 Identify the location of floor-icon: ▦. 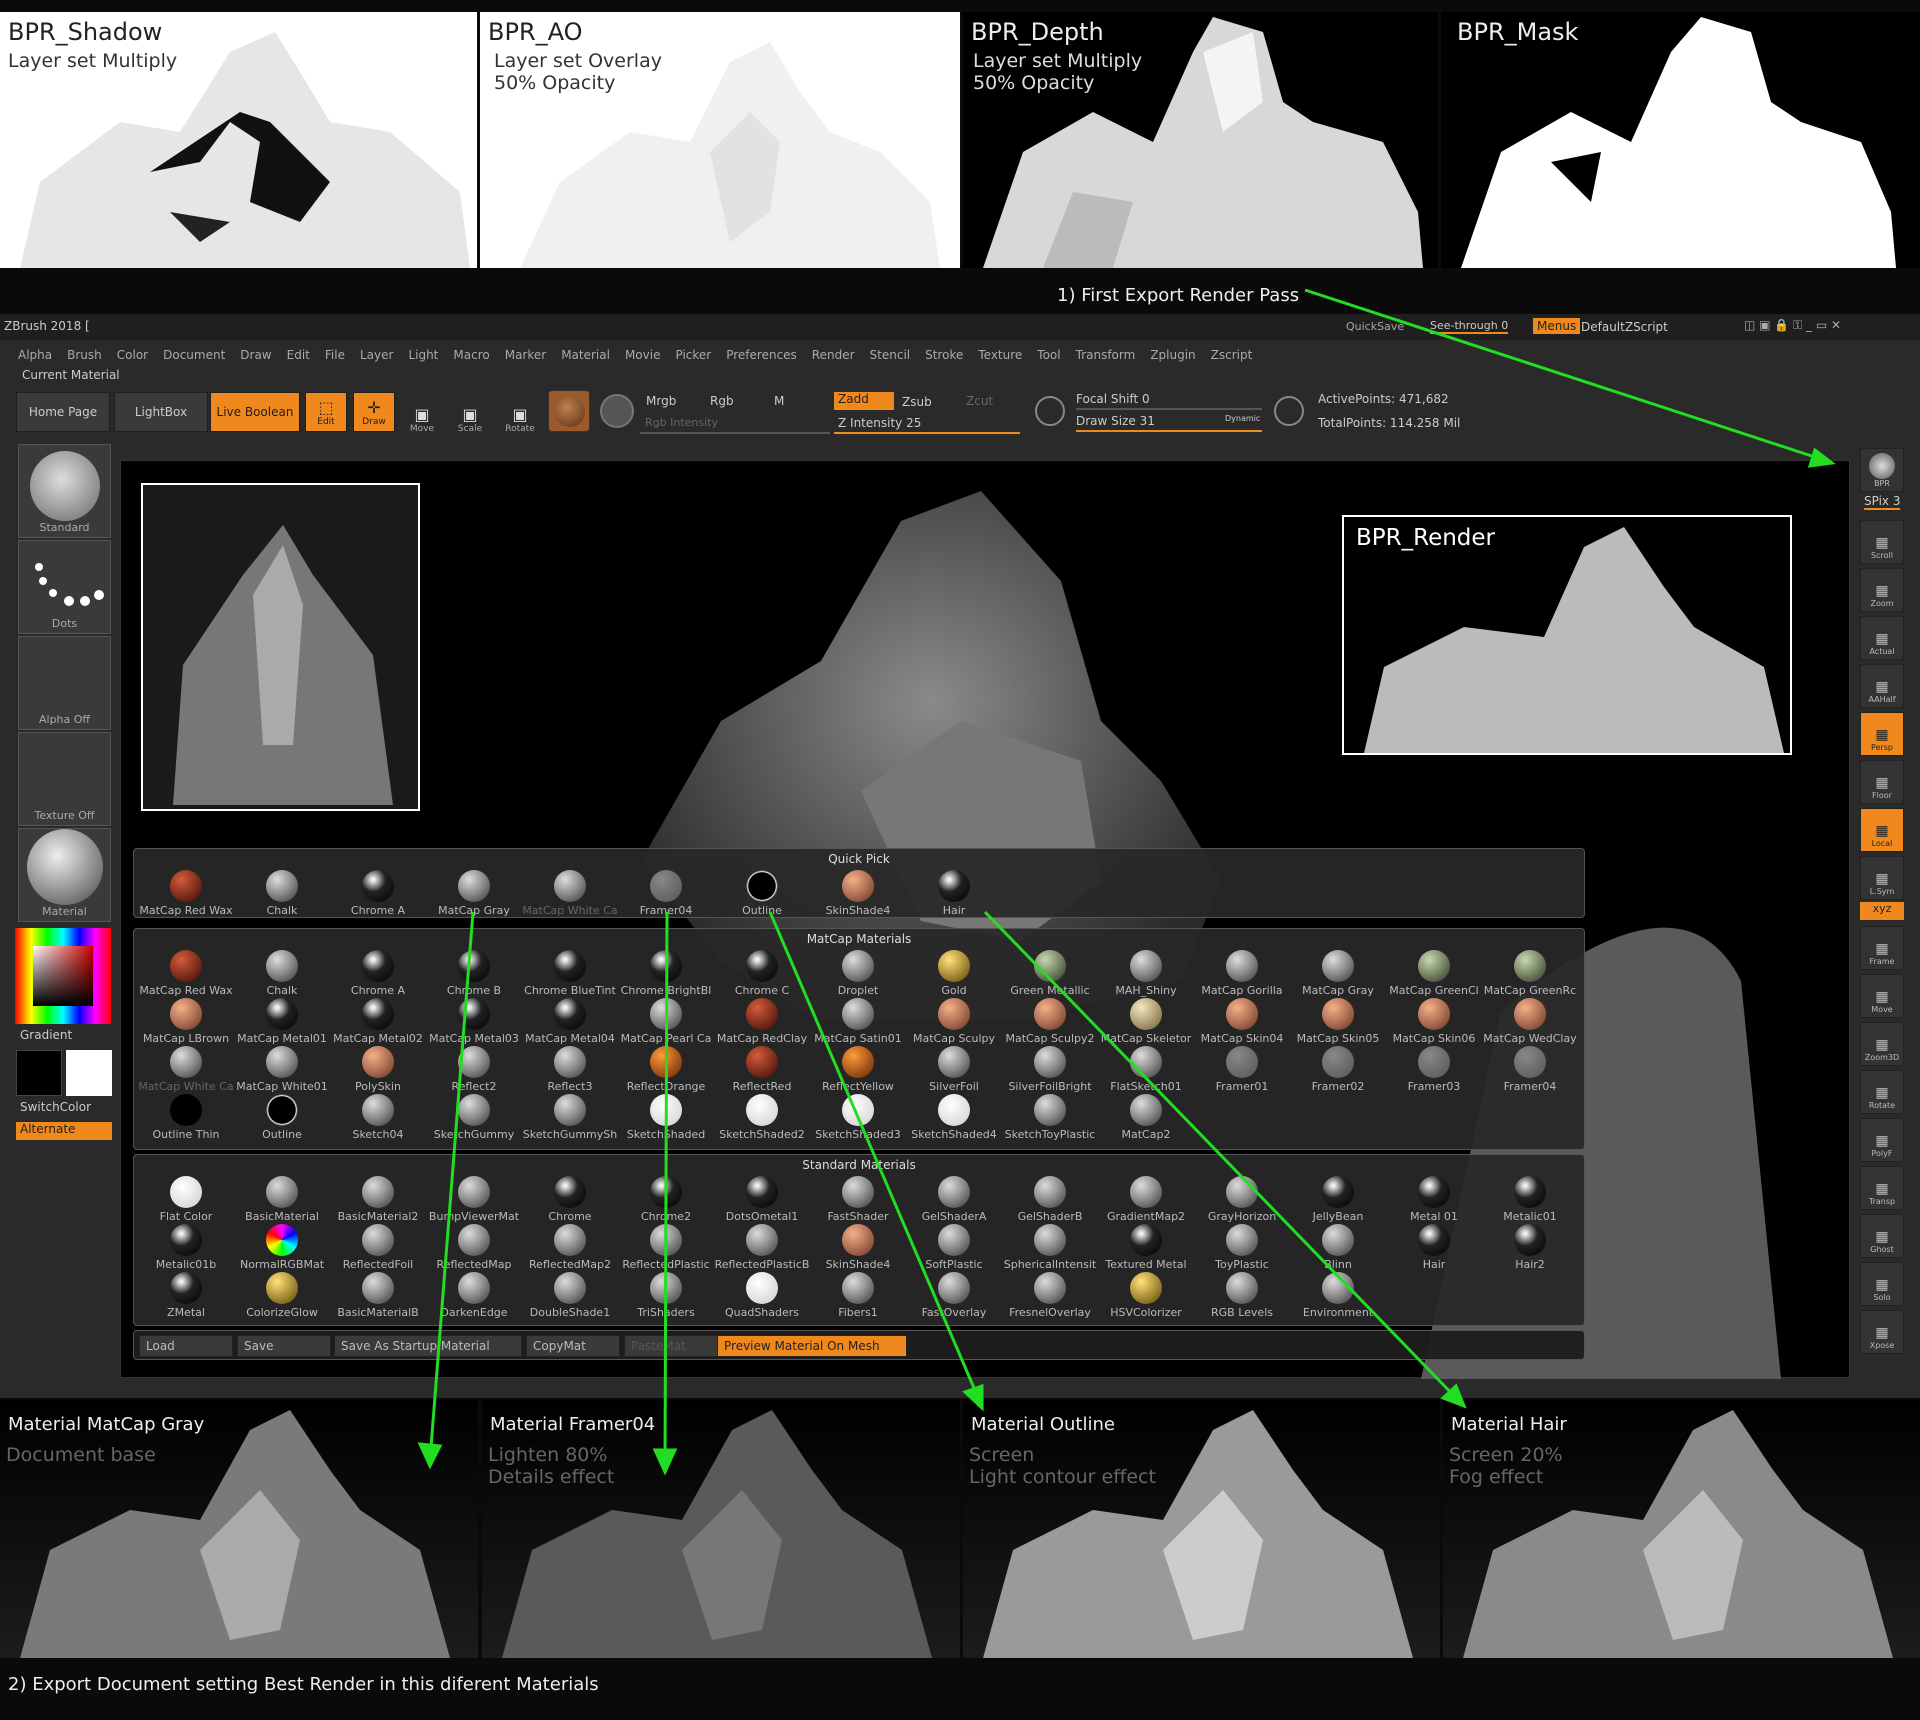
(1882, 783).